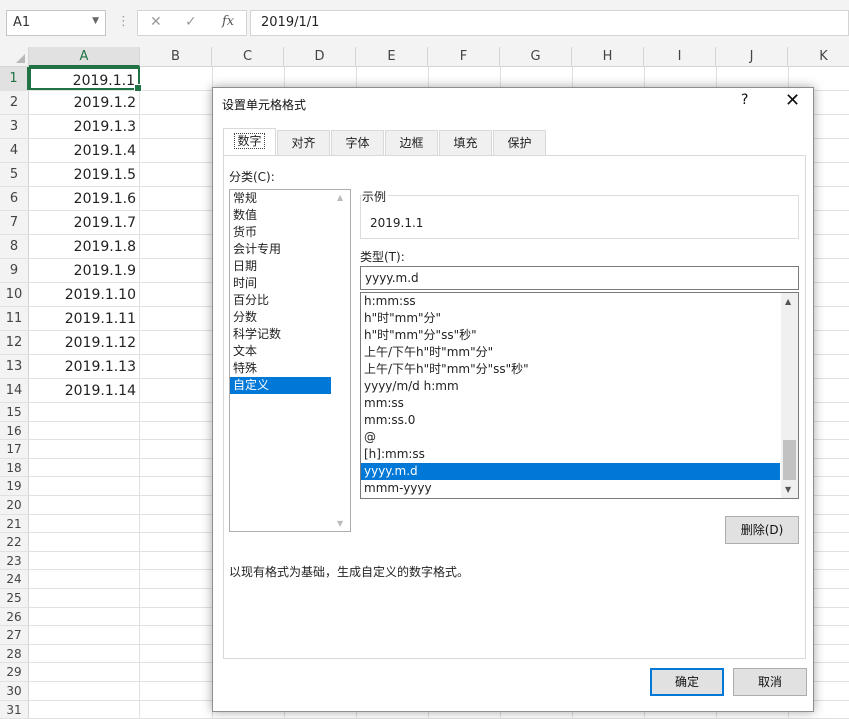 This screenshot has height=719, width=849. Describe the element at coordinates (14, 294) in the screenshot. I see `row-header: 10` at that location.